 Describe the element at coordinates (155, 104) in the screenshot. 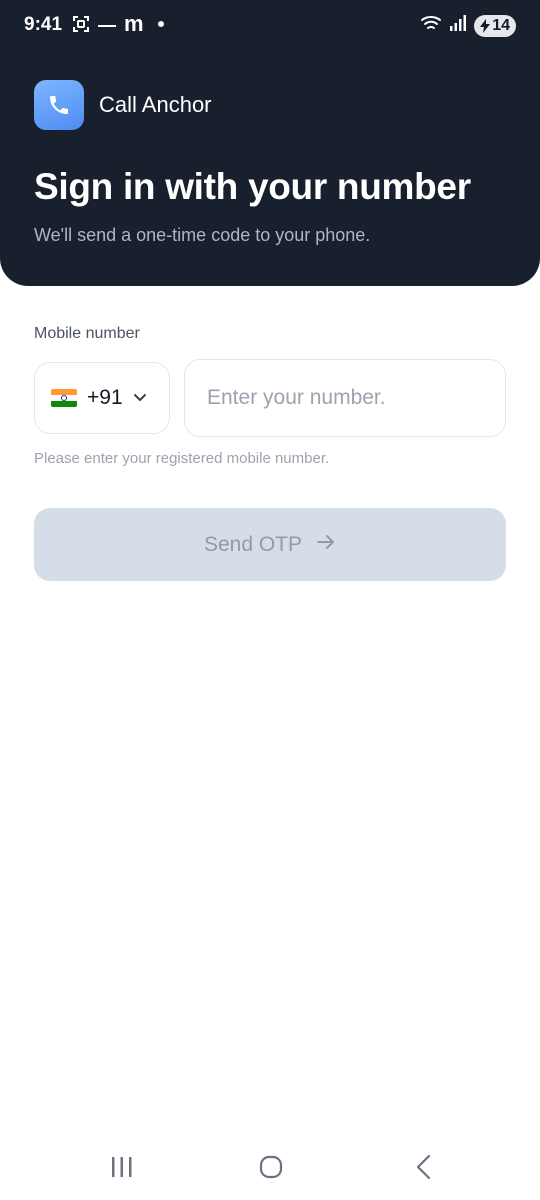

I see `app-name: Call Anchor` at that location.